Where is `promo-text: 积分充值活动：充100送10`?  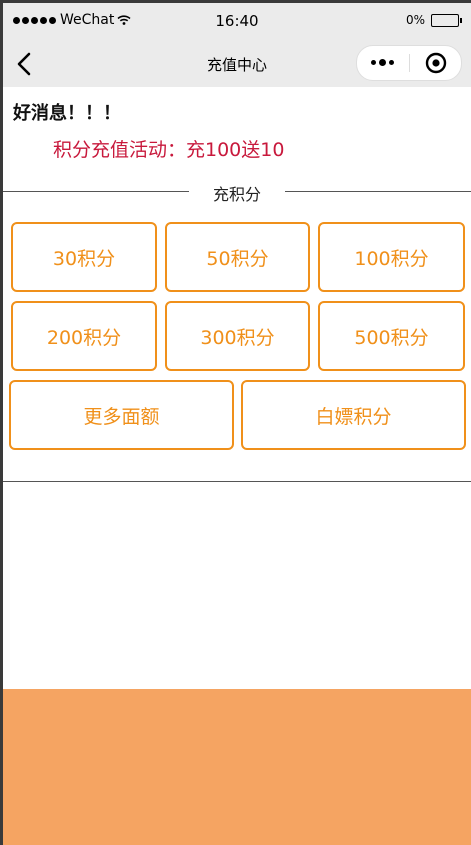
promo-text: 积分充值活动：充100送10 is located at coordinates (169, 150).